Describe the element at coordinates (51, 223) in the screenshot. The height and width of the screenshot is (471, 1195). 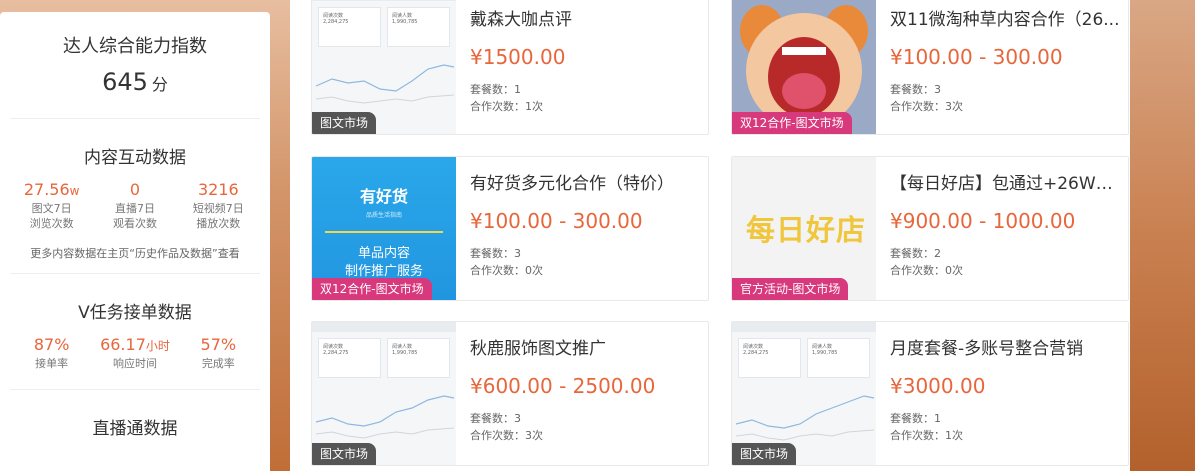
I see `stat-label: 浏览次数` at that location.